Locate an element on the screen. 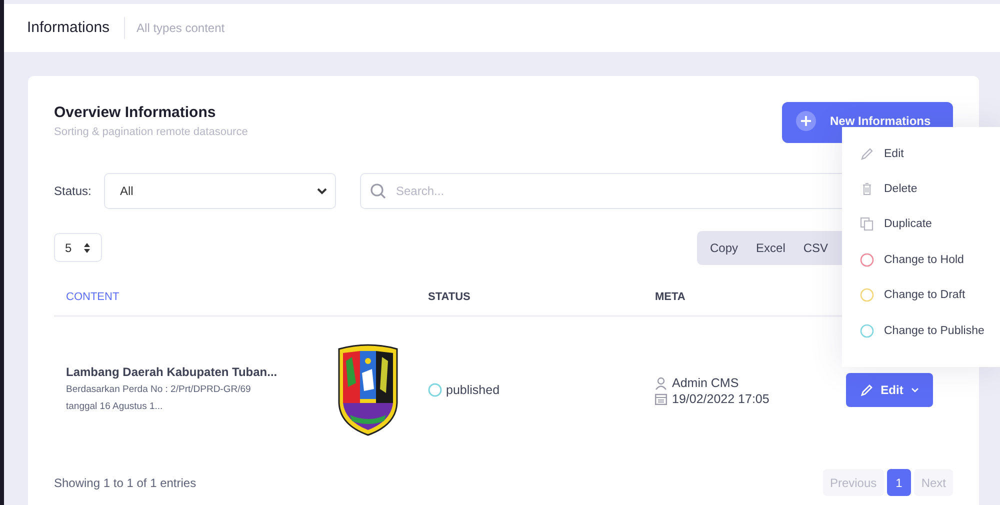 This screenshot has height=505, width=1000. page-size-select: 5 is located at coordinates (78, 247).